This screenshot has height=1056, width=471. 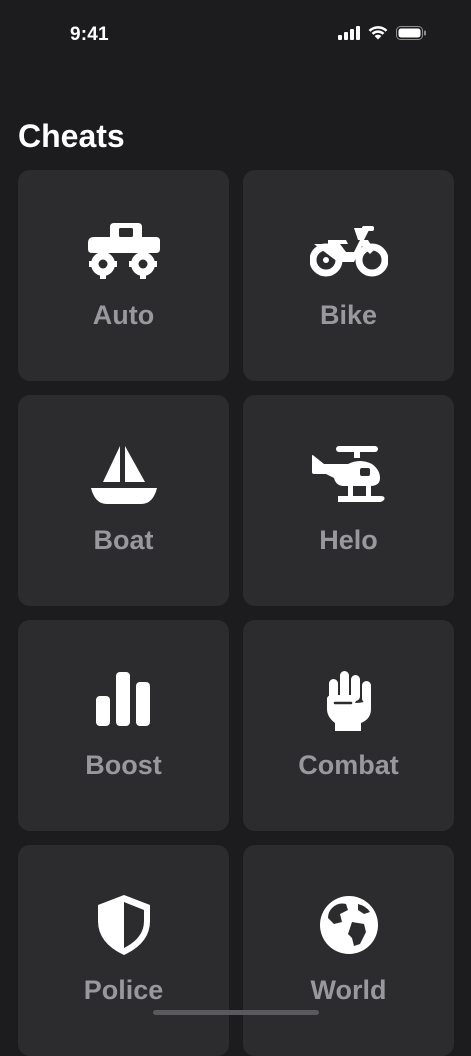 What do you see at coordinates (124, 475) in the screenshot?
I see `sailboat-icon` at bounding box center [124, 475].